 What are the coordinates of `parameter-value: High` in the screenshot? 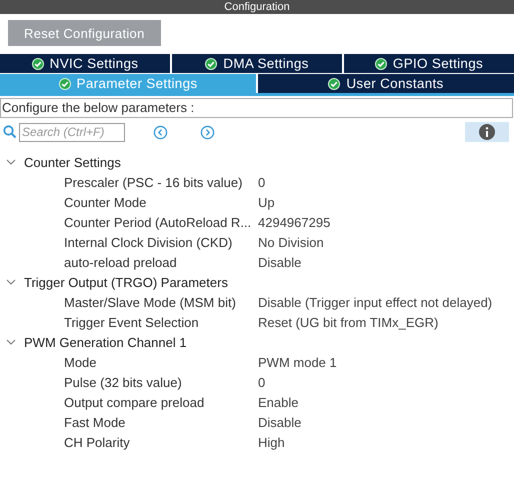 It's located at (271, 442).